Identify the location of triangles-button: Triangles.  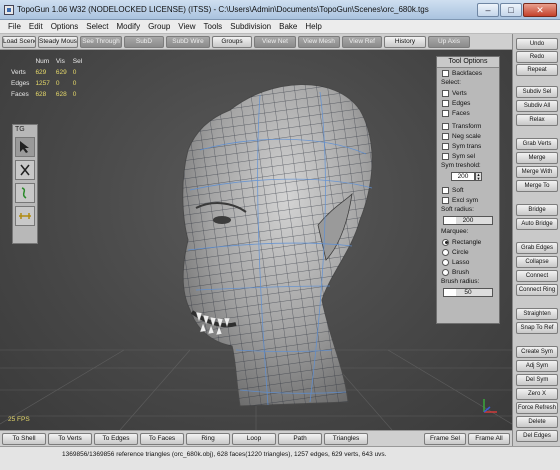
(346, 438).